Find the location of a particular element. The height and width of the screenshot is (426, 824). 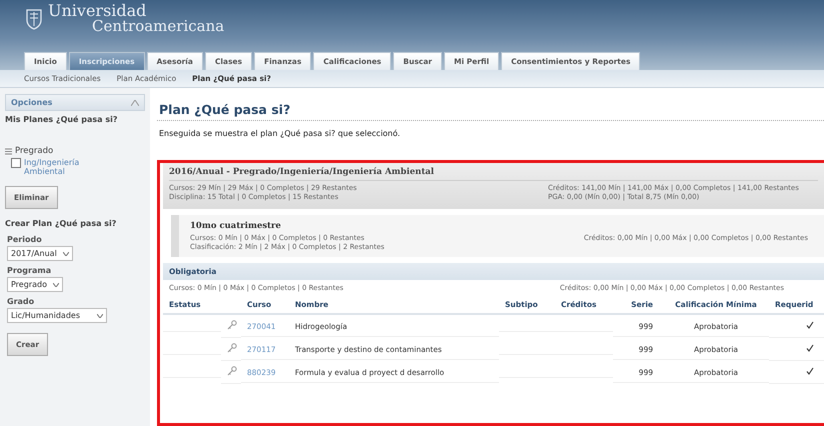

plan-title: 2016/Anual - Pregrado/Ingeniería/Ingeniería Ambiental is located at coordinates (493, 174).